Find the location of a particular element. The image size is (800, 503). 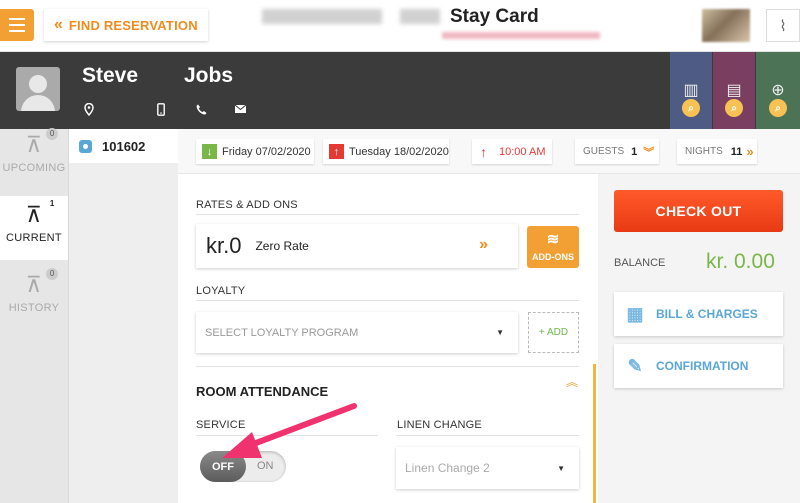

arrival-arrow-icon: ↓ is located at coordinates (209, 151).